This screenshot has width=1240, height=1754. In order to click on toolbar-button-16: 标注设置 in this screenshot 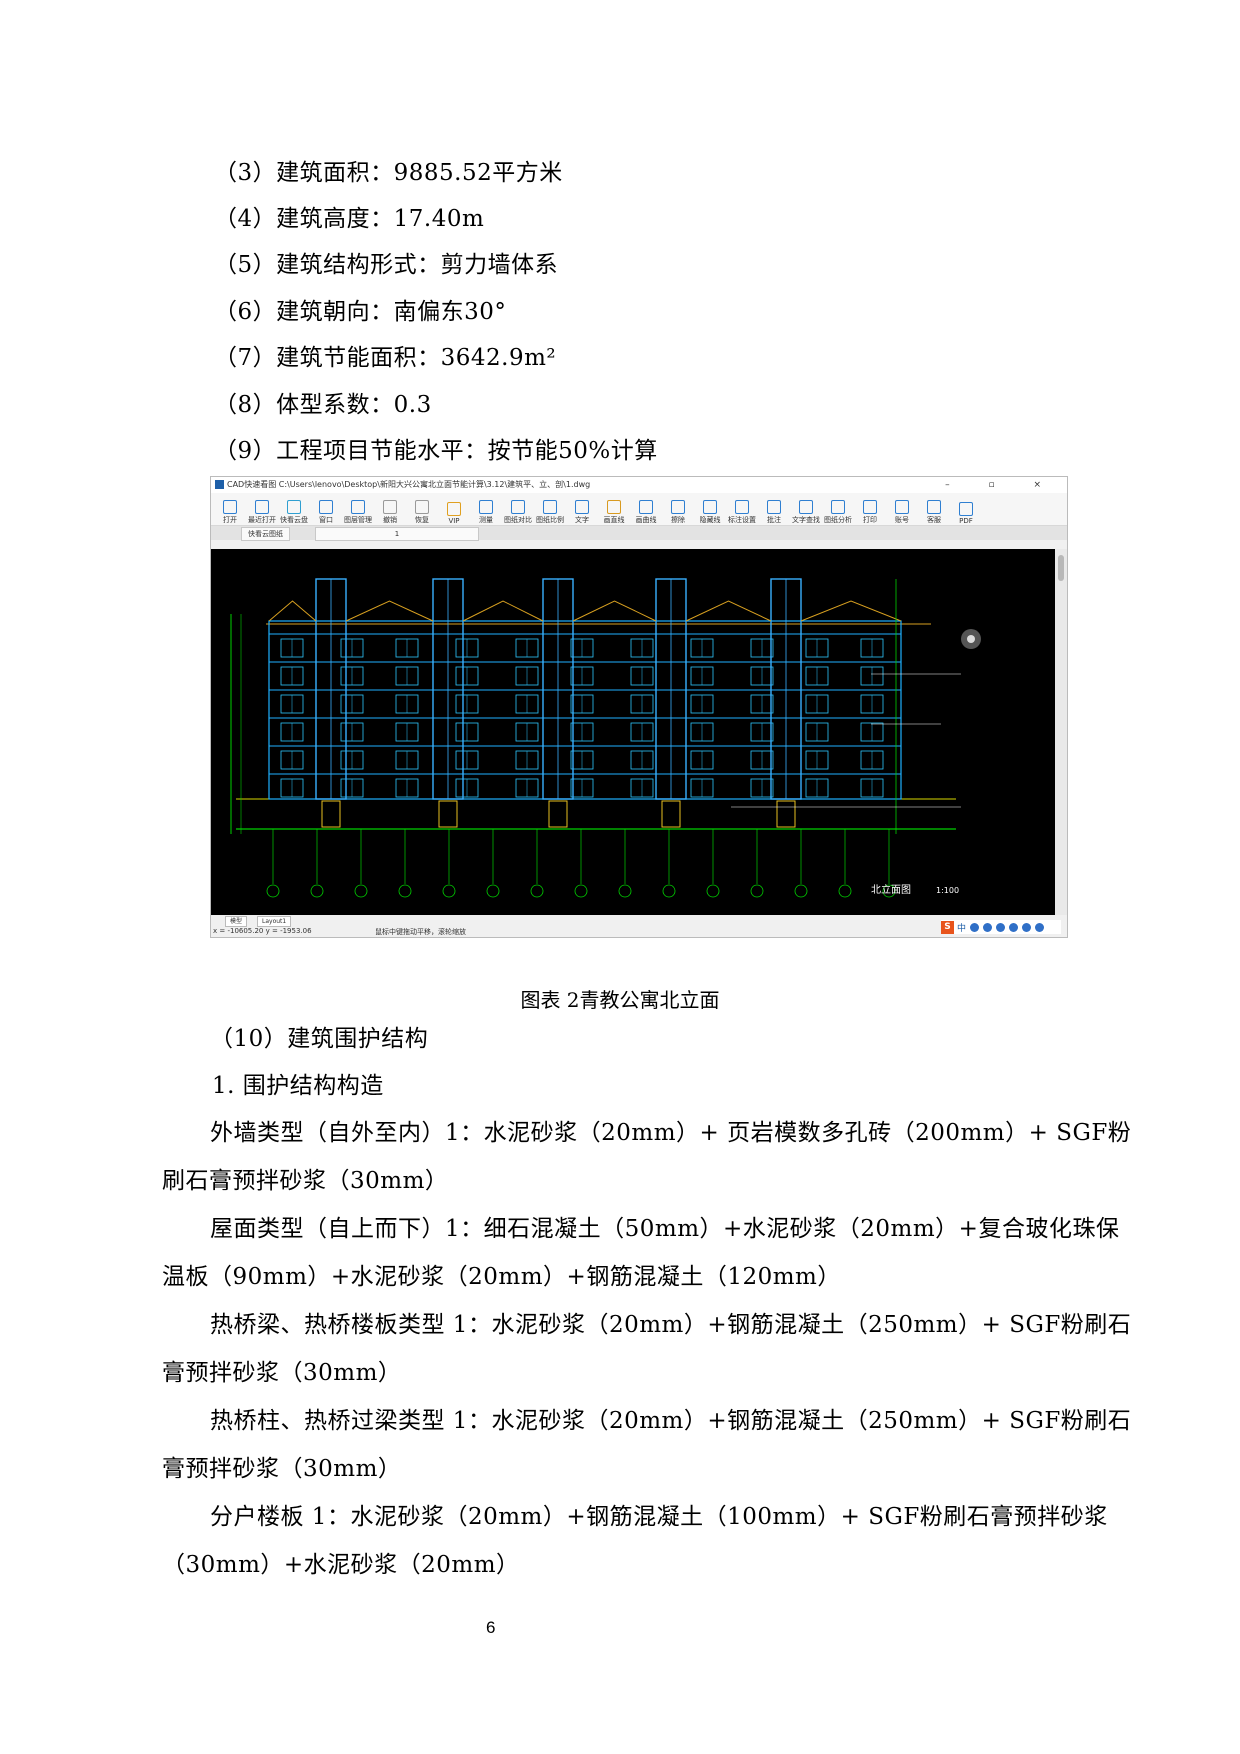, I will do `click(742, 512)`.